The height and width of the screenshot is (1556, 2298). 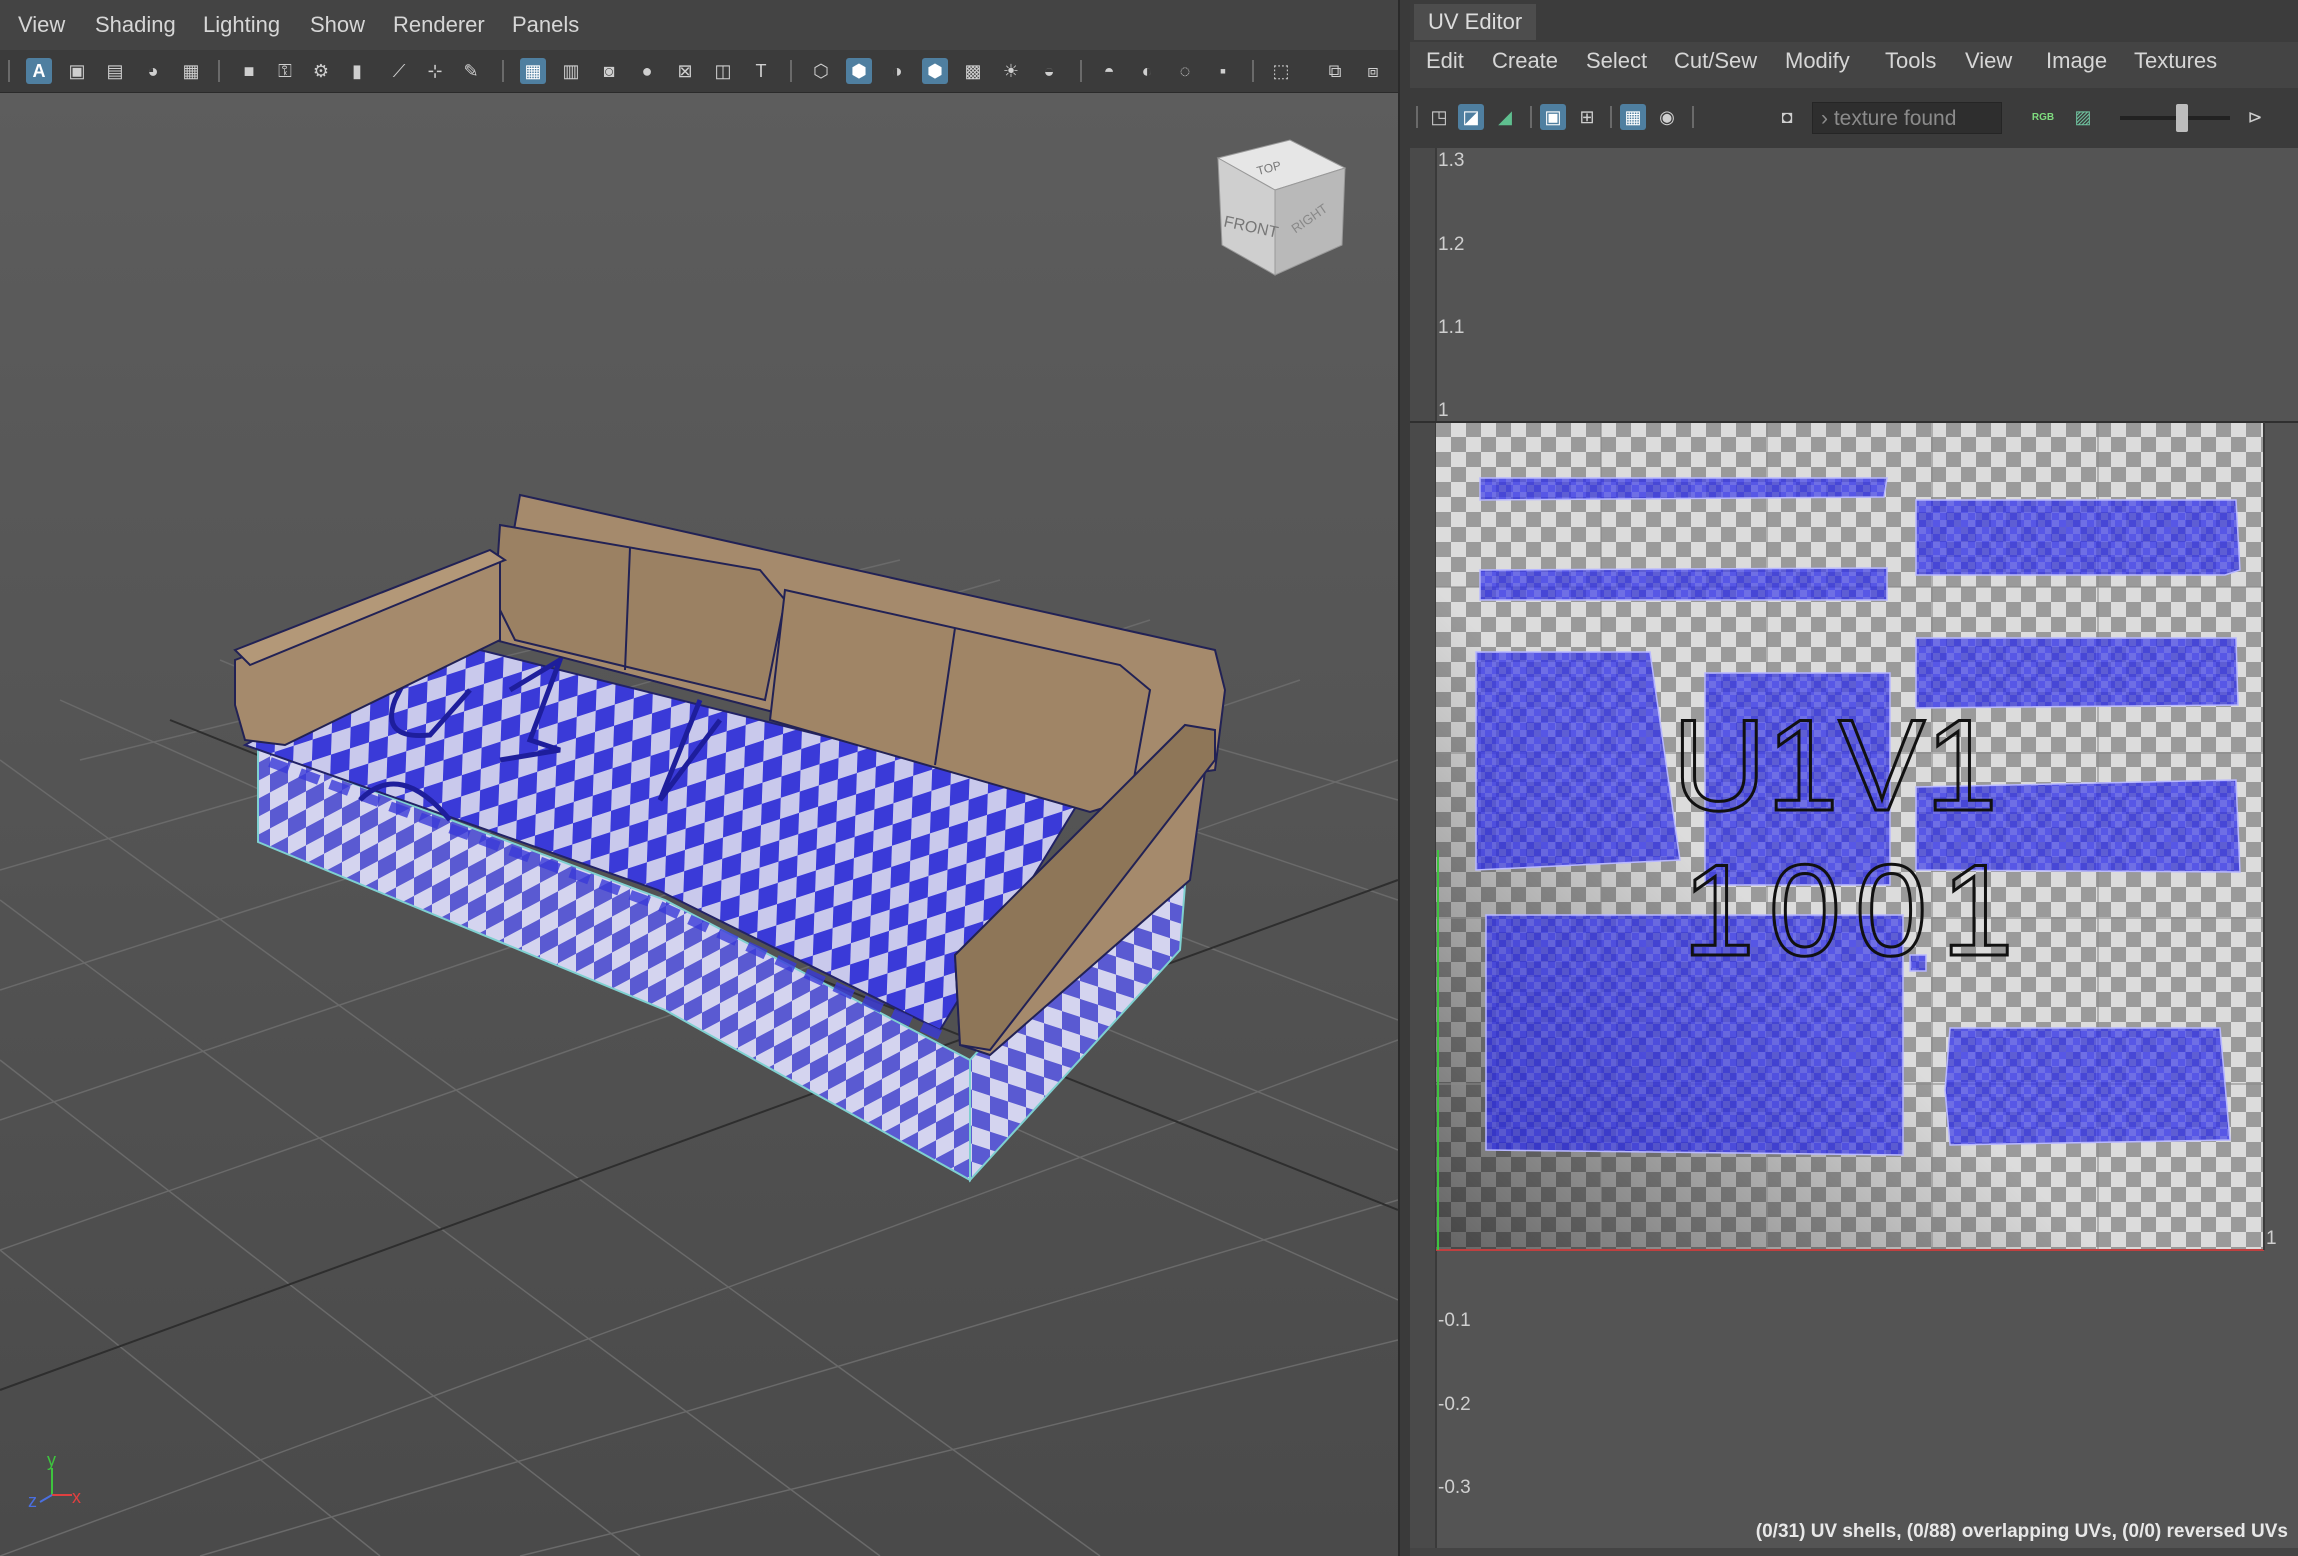 I want to click on axis-gizmo: y x z, so click(x=54, y=1480).